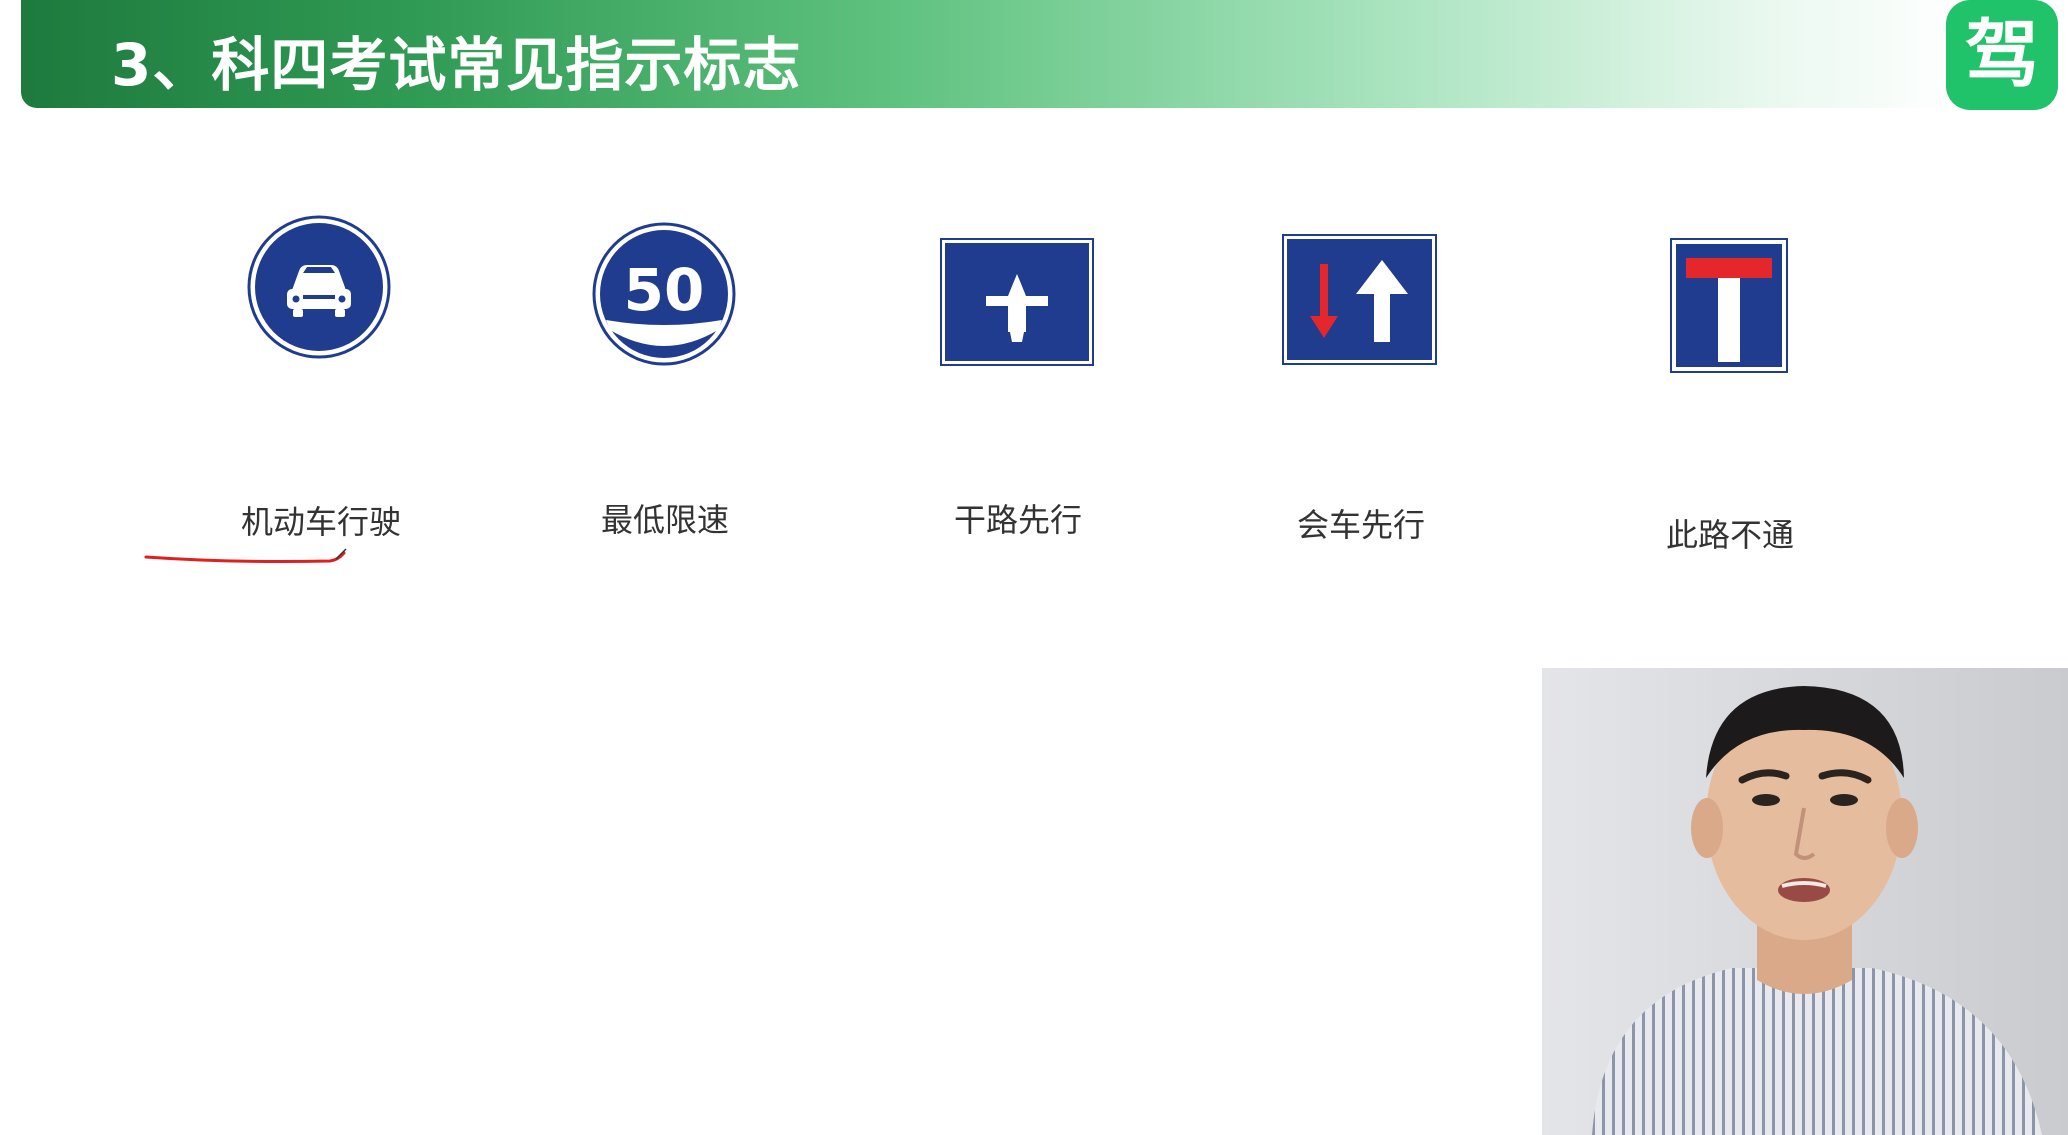 The width and height of the screenshot is (2068, 1135). What do you see at coordinates (319, 287) in the screenshot?
I see `motor-vehicle-sign-icon` at bounding box center [319, 287].